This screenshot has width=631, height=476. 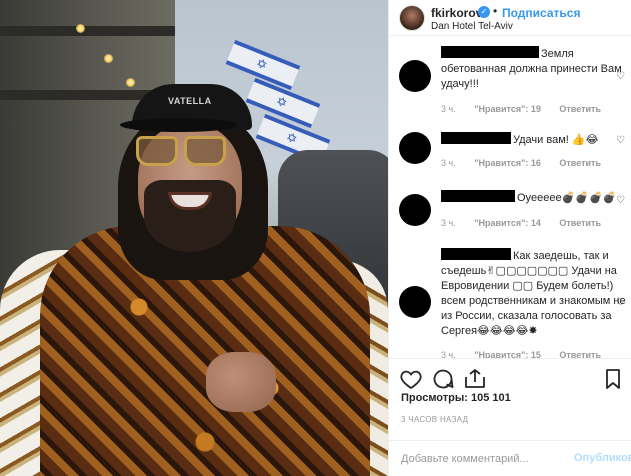 I want to click on post-time: 3 ЧАСОВ НАЗАД, so click(x=435, y=419).